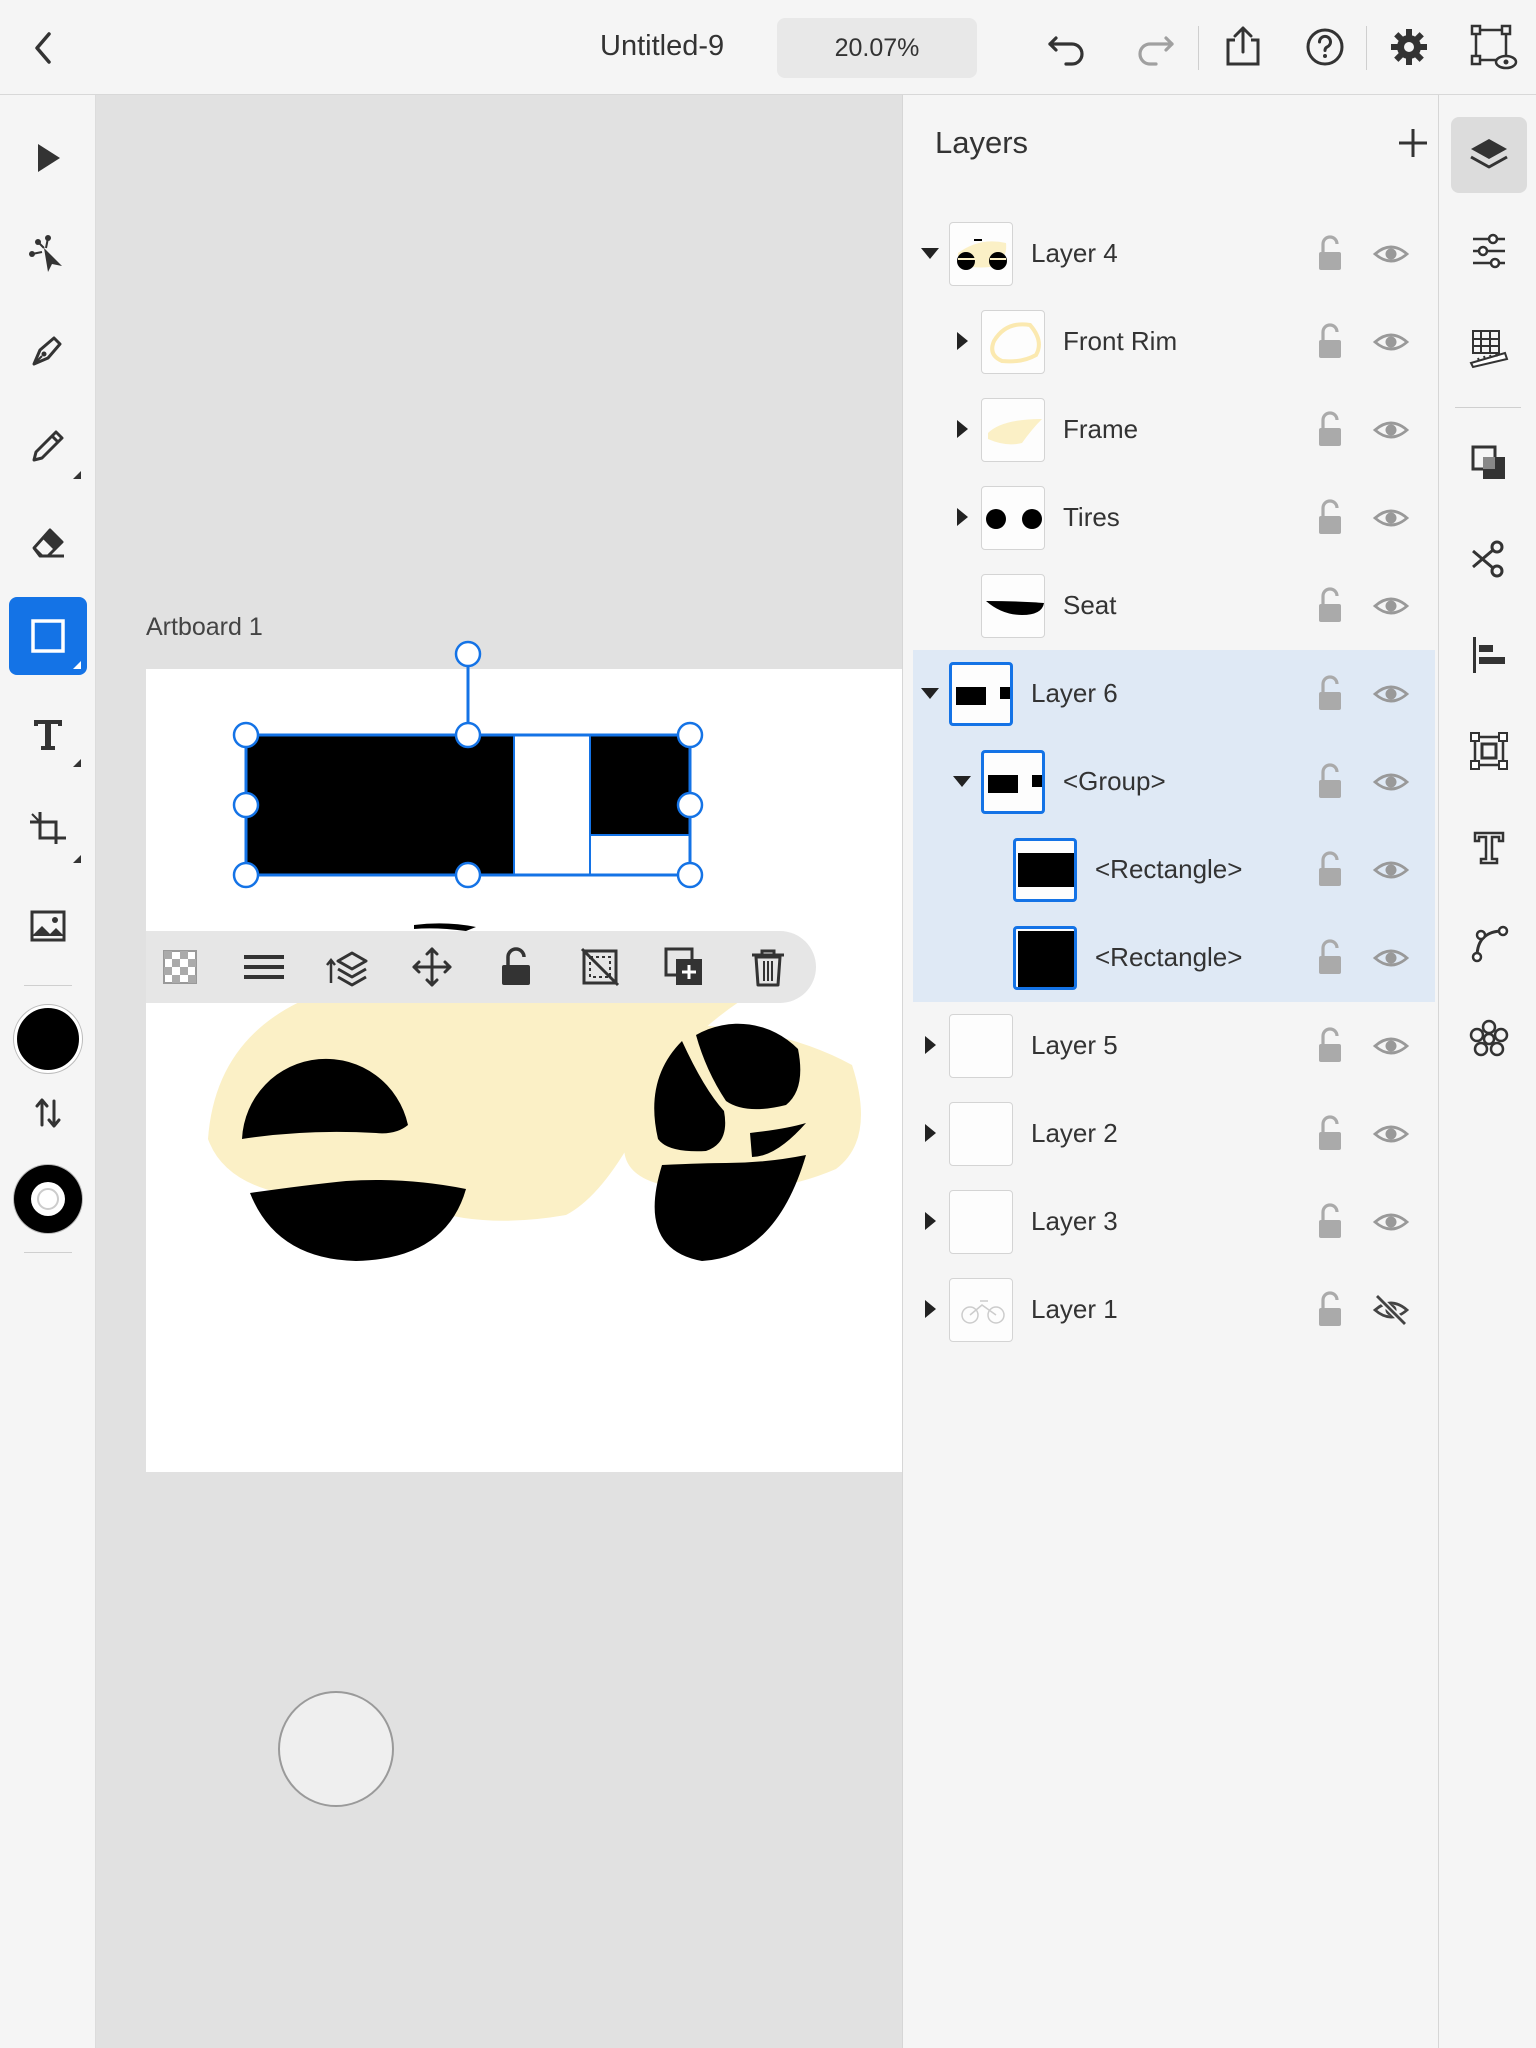 This screenshot has width=1536, height=2048. What do you see at coordinates (768, 967) in the screenshot?
I see `delete-icon` at bounding box center [768, 967].